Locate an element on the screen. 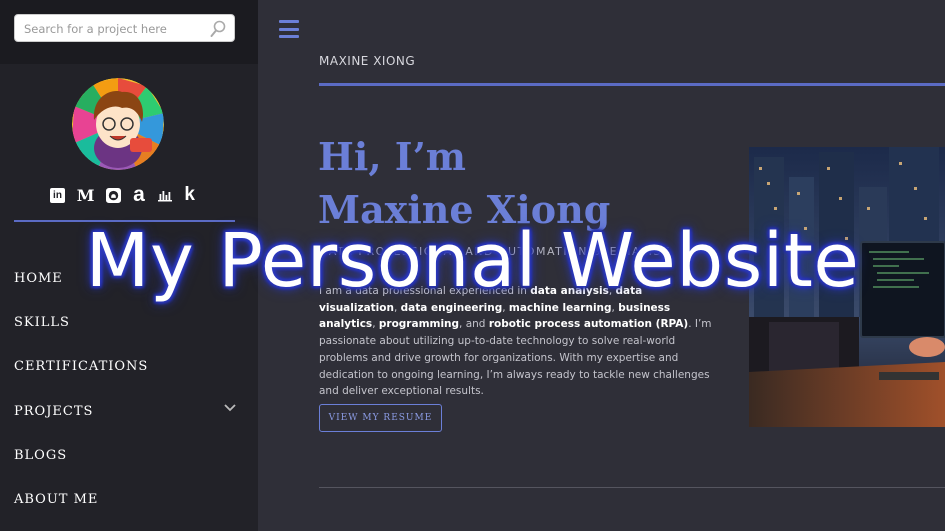 The height and width of the screenshot is (531, 945). medium-icon: M is located at coordinates (86, 195).